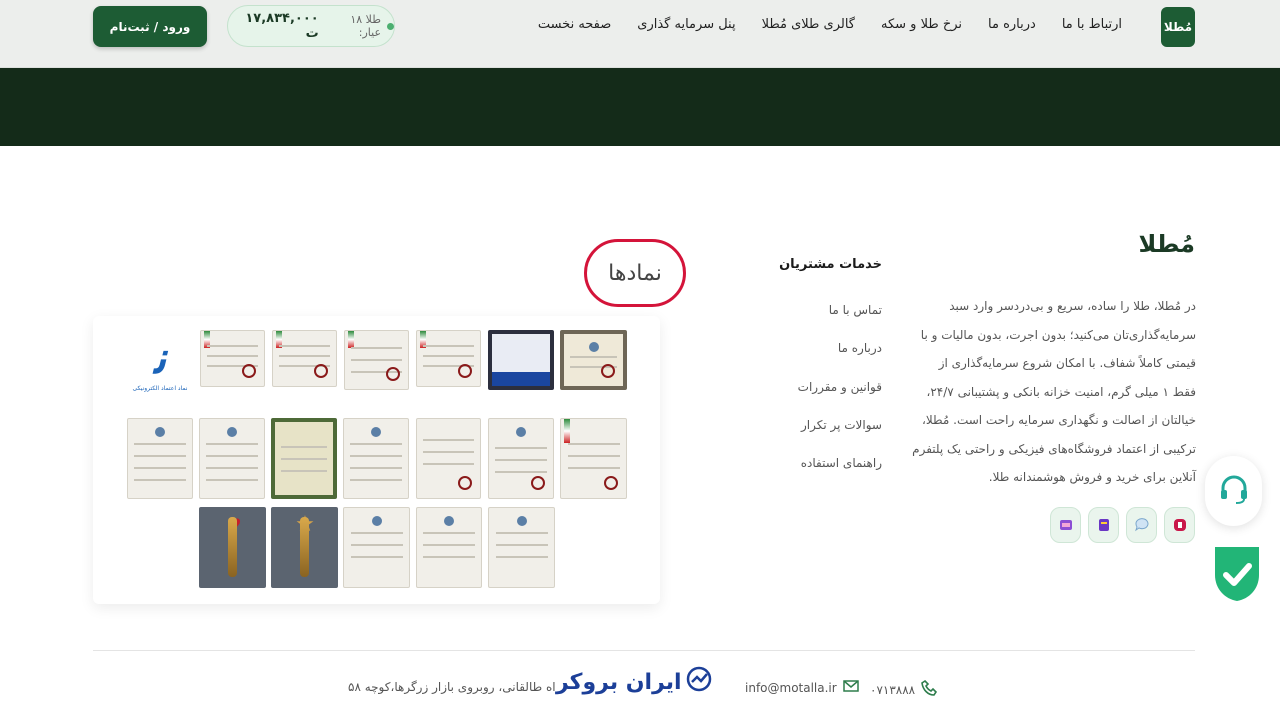 This screenshot has width=1280, height=720. I want to click on services-link-contact: تماس با ما, so click(840, 319).